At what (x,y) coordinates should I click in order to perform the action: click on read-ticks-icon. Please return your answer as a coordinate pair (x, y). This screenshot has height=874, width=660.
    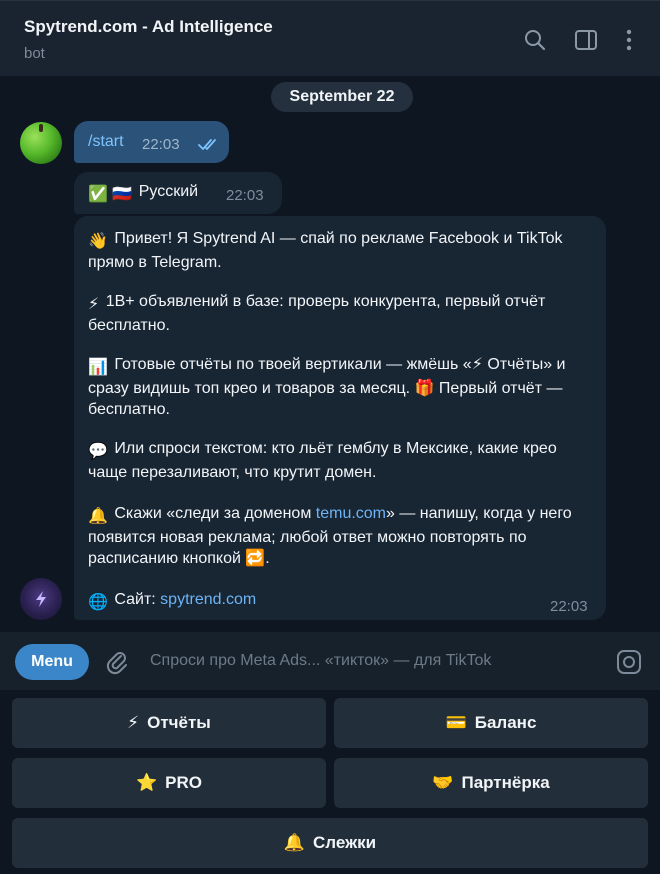
    Looking at the image, I should click on (207, 144).